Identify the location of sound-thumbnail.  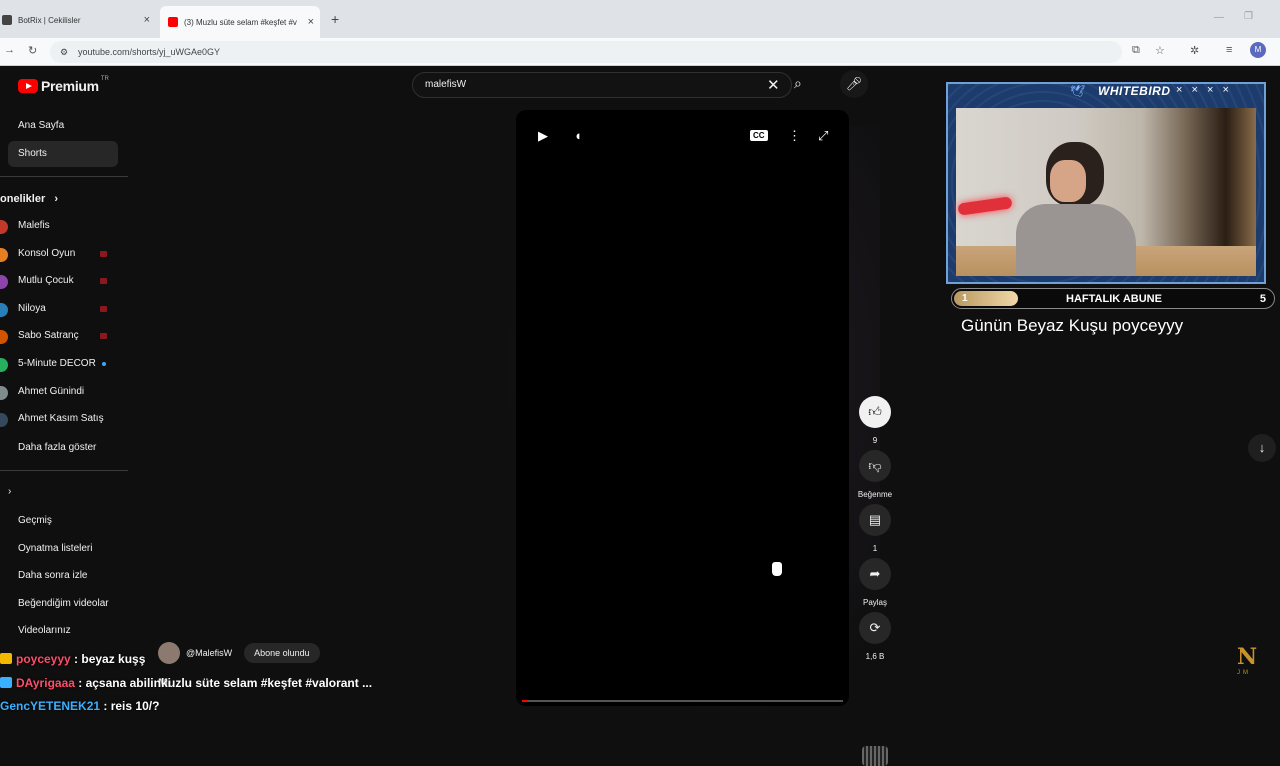
(875, 756).